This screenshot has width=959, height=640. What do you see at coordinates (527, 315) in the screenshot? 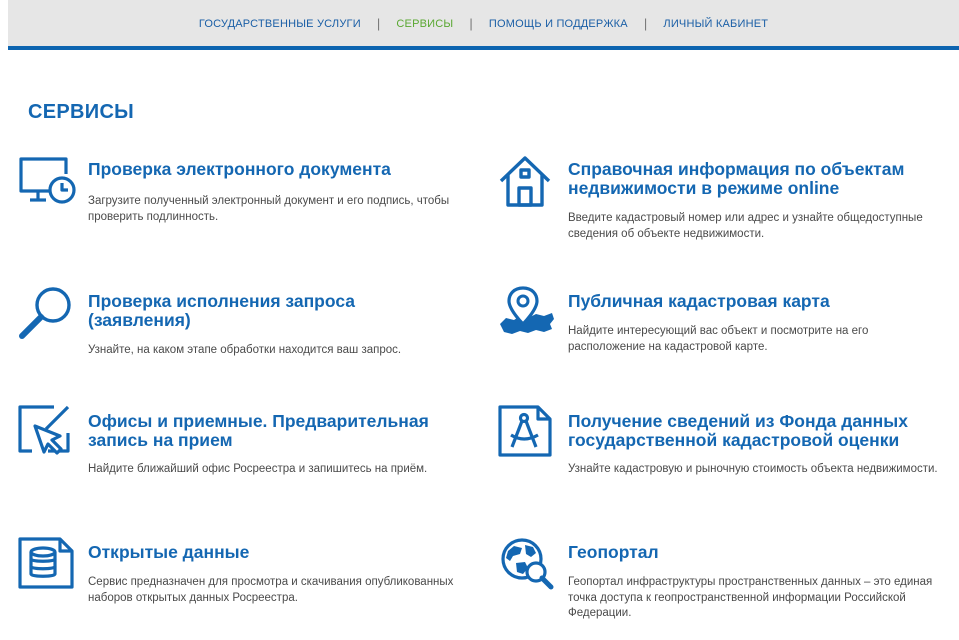
I see `map-pin-icon` at bounding box center [527, 315].